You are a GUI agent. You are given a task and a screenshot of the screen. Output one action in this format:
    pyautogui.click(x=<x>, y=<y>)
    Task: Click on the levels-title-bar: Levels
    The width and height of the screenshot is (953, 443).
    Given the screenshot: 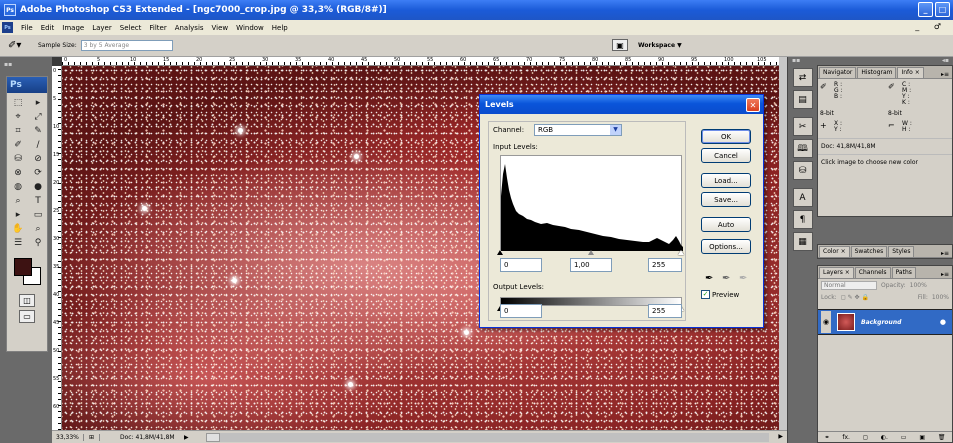 What is the action you would take?
    pyautogui.click(x=621, y=104)
    